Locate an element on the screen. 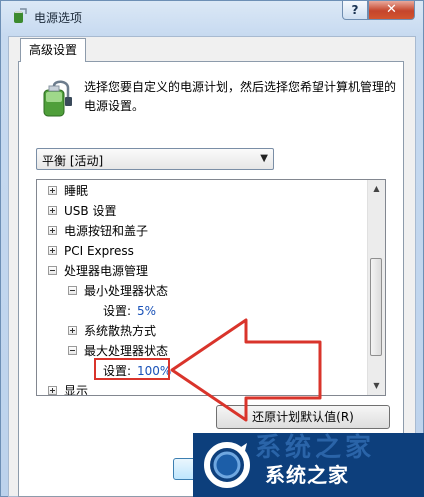  watermark-logo: 系统之家 系统之家 is located at coordinates (308, 465).